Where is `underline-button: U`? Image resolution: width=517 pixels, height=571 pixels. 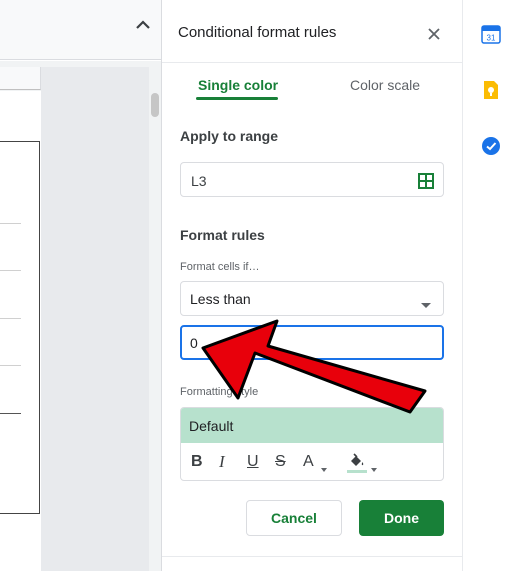
underline-button: U is located at coordinates (253, 462).